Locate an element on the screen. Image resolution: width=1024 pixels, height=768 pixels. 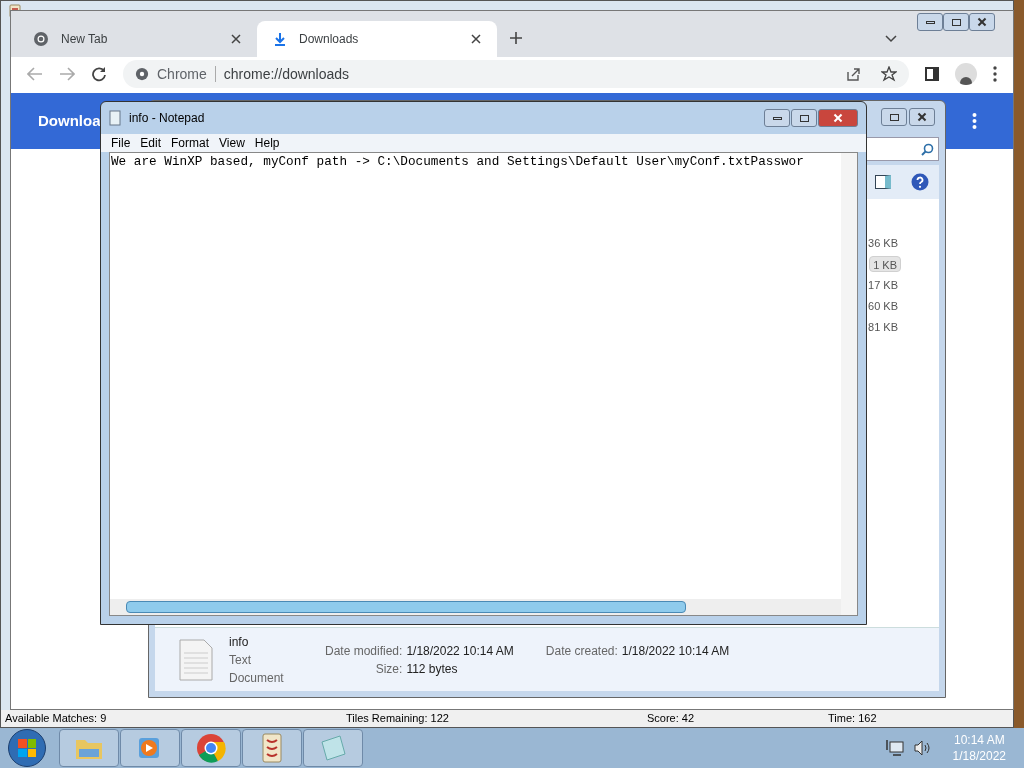
status-text: Score: 42 is located at coordinates (671, 719).